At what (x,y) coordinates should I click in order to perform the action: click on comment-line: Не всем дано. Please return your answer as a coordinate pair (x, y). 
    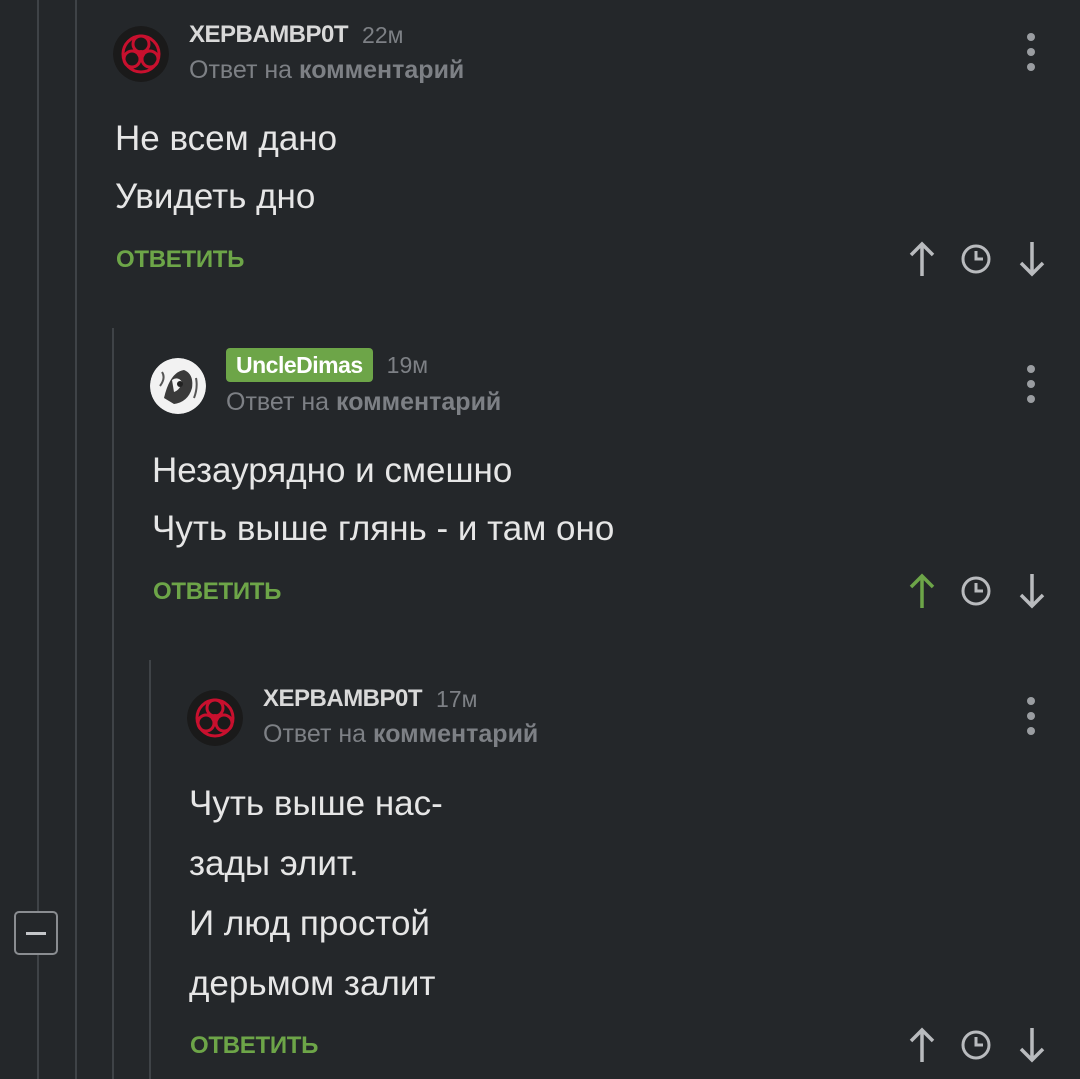
    Looking at the image, I should click on (226, 138).